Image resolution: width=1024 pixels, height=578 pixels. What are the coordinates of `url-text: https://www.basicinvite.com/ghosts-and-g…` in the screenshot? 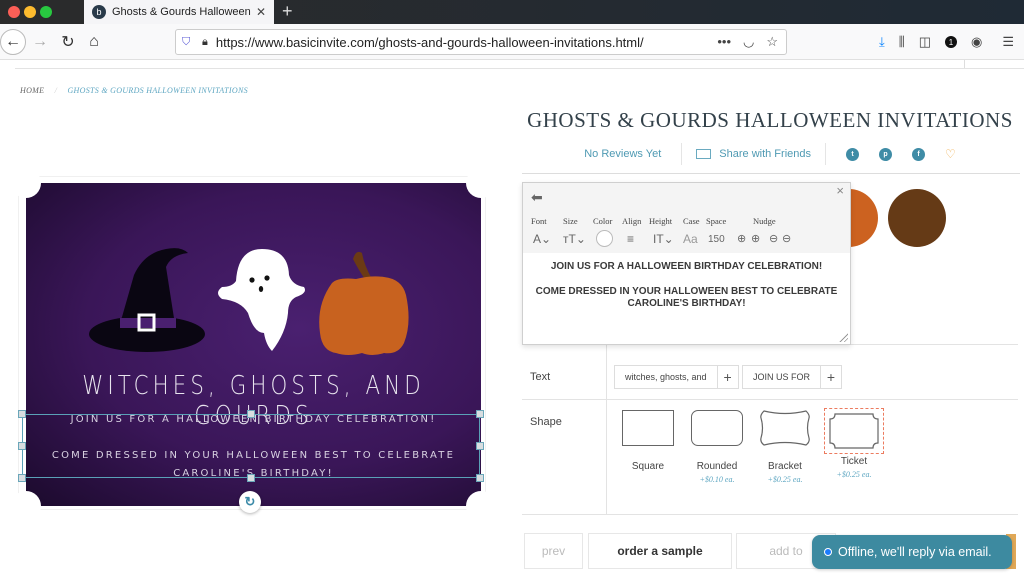 It's located at (466, 42).